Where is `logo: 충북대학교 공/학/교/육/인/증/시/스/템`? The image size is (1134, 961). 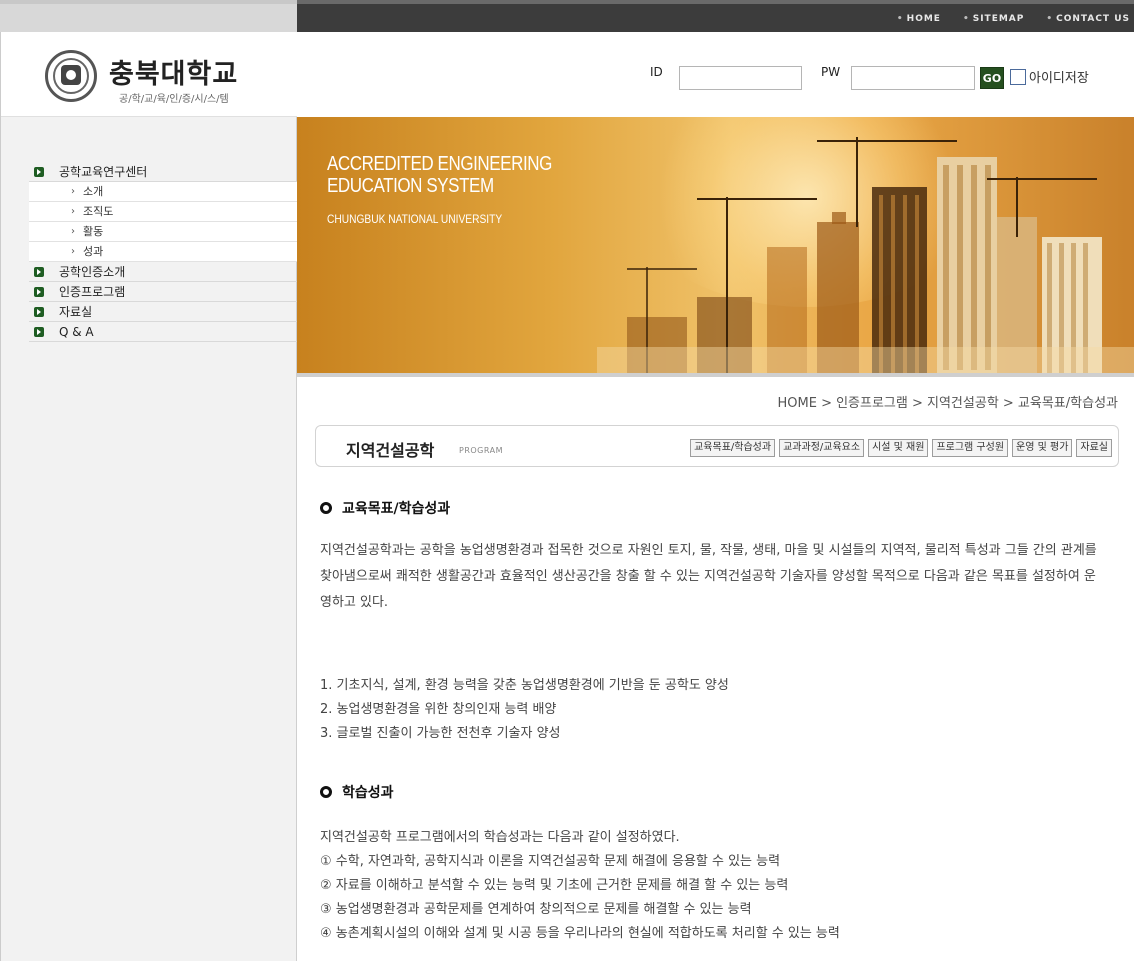
logo: 충북대학교 공/학/교/육/인/증/시/스/템 is located at coordinates (149, 74).